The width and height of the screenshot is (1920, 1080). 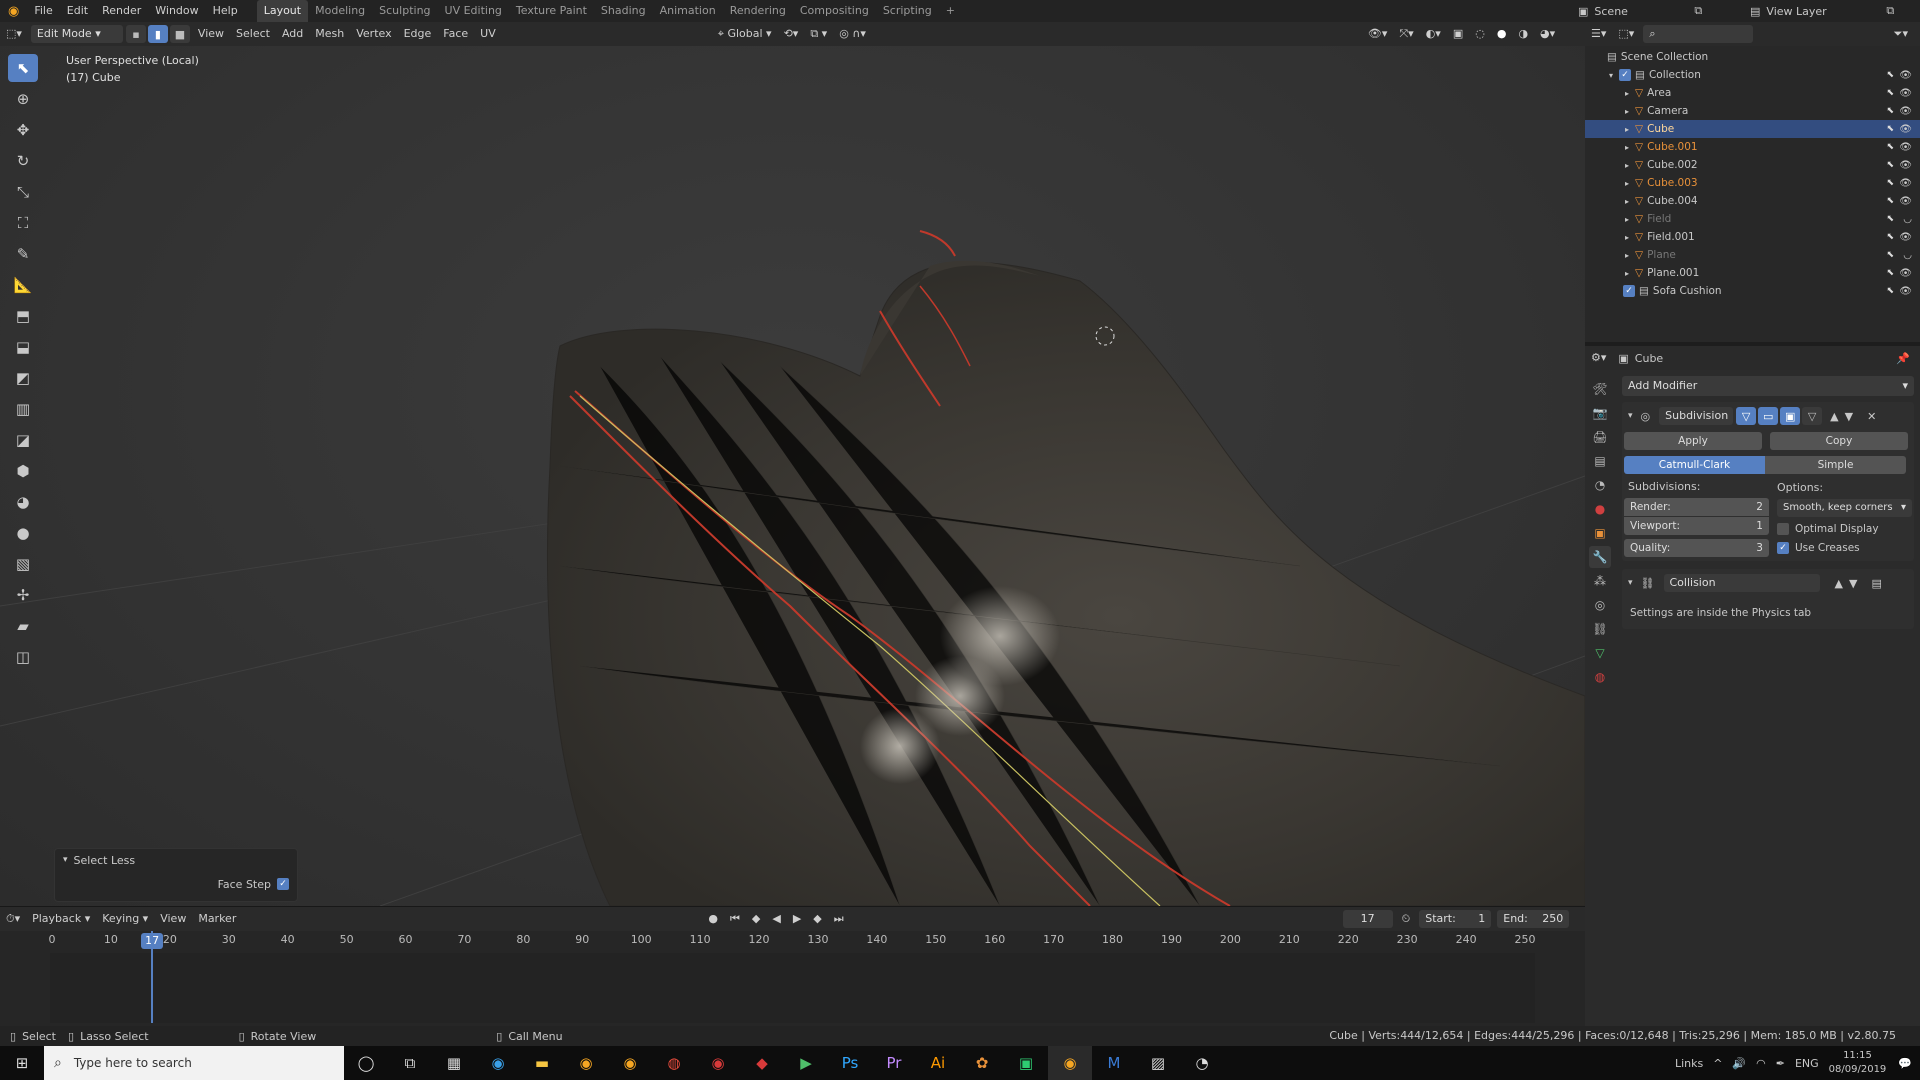 I want to click on overlay-icon: ◐▾, so click(x=1433, y=34).